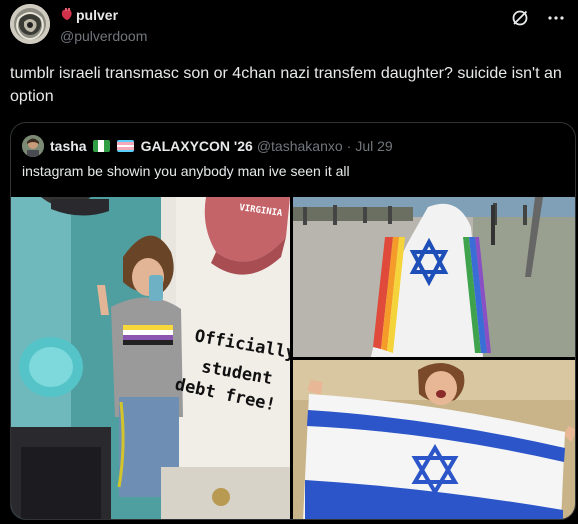 The height and width of the screenshot is (524, 578). What do you see at coordinates (538, 18) in the screenshot?
I see `tweet-actions` at bounding box center [538, 18].